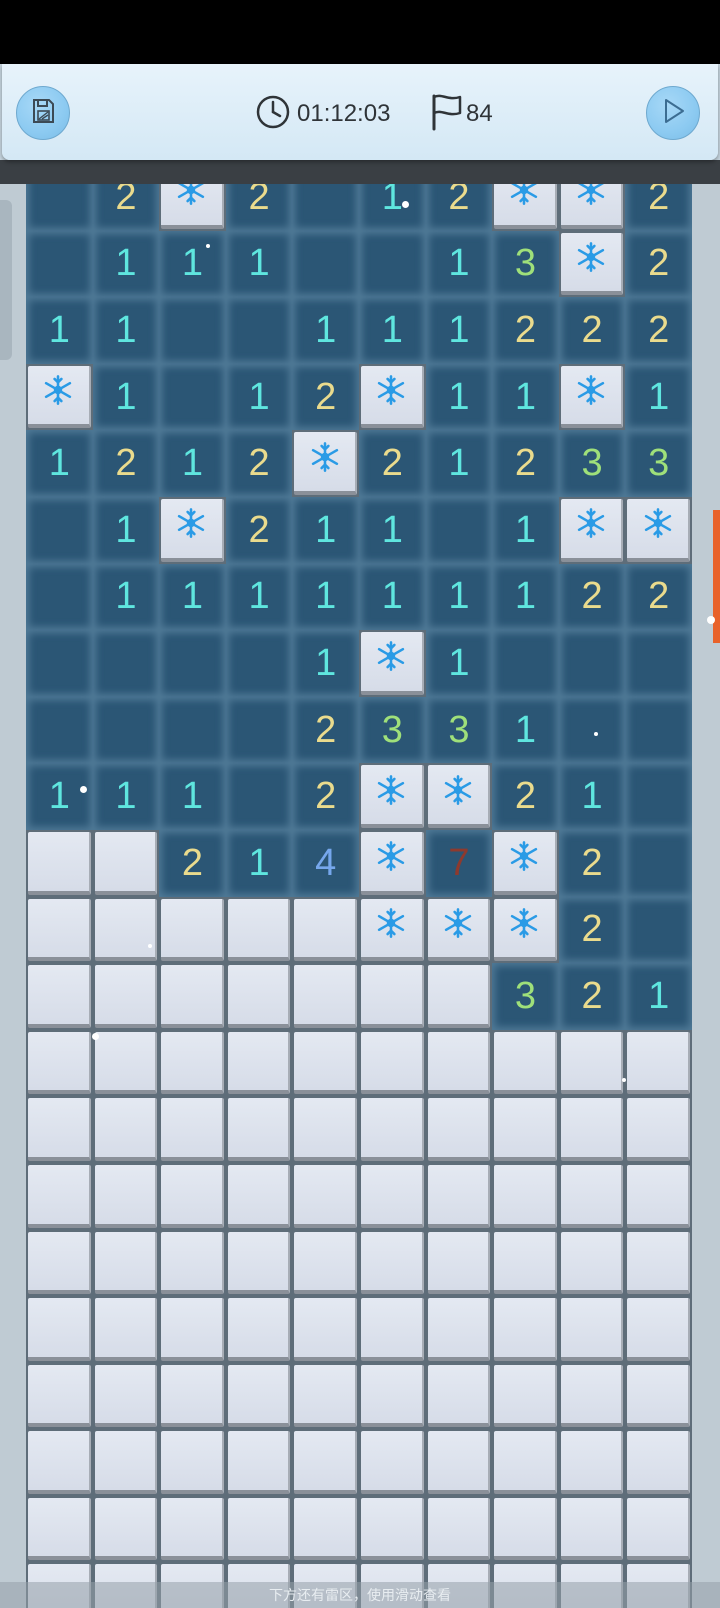  What do you see at coordinates (673, 113) in the screenshot?
I see `play-button` at bounding box center [673, 113].